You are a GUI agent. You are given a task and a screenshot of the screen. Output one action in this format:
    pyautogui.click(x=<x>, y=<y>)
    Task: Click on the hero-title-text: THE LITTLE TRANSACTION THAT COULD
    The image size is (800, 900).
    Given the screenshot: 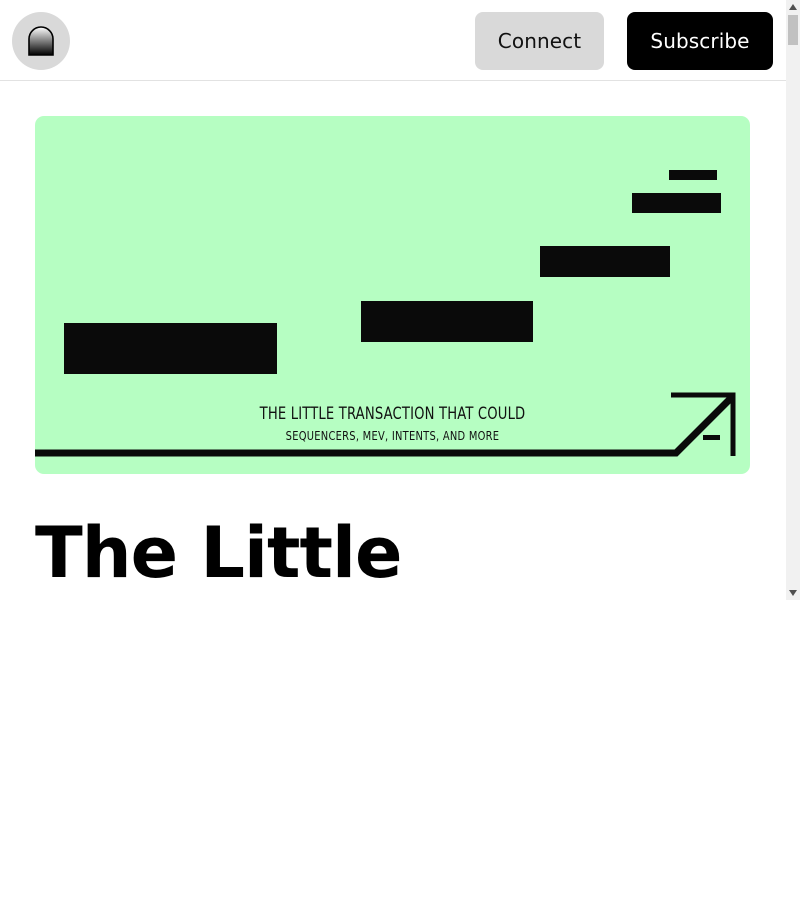 What is the action you would take?
    pyautogui.click(x=392, y=414)
    